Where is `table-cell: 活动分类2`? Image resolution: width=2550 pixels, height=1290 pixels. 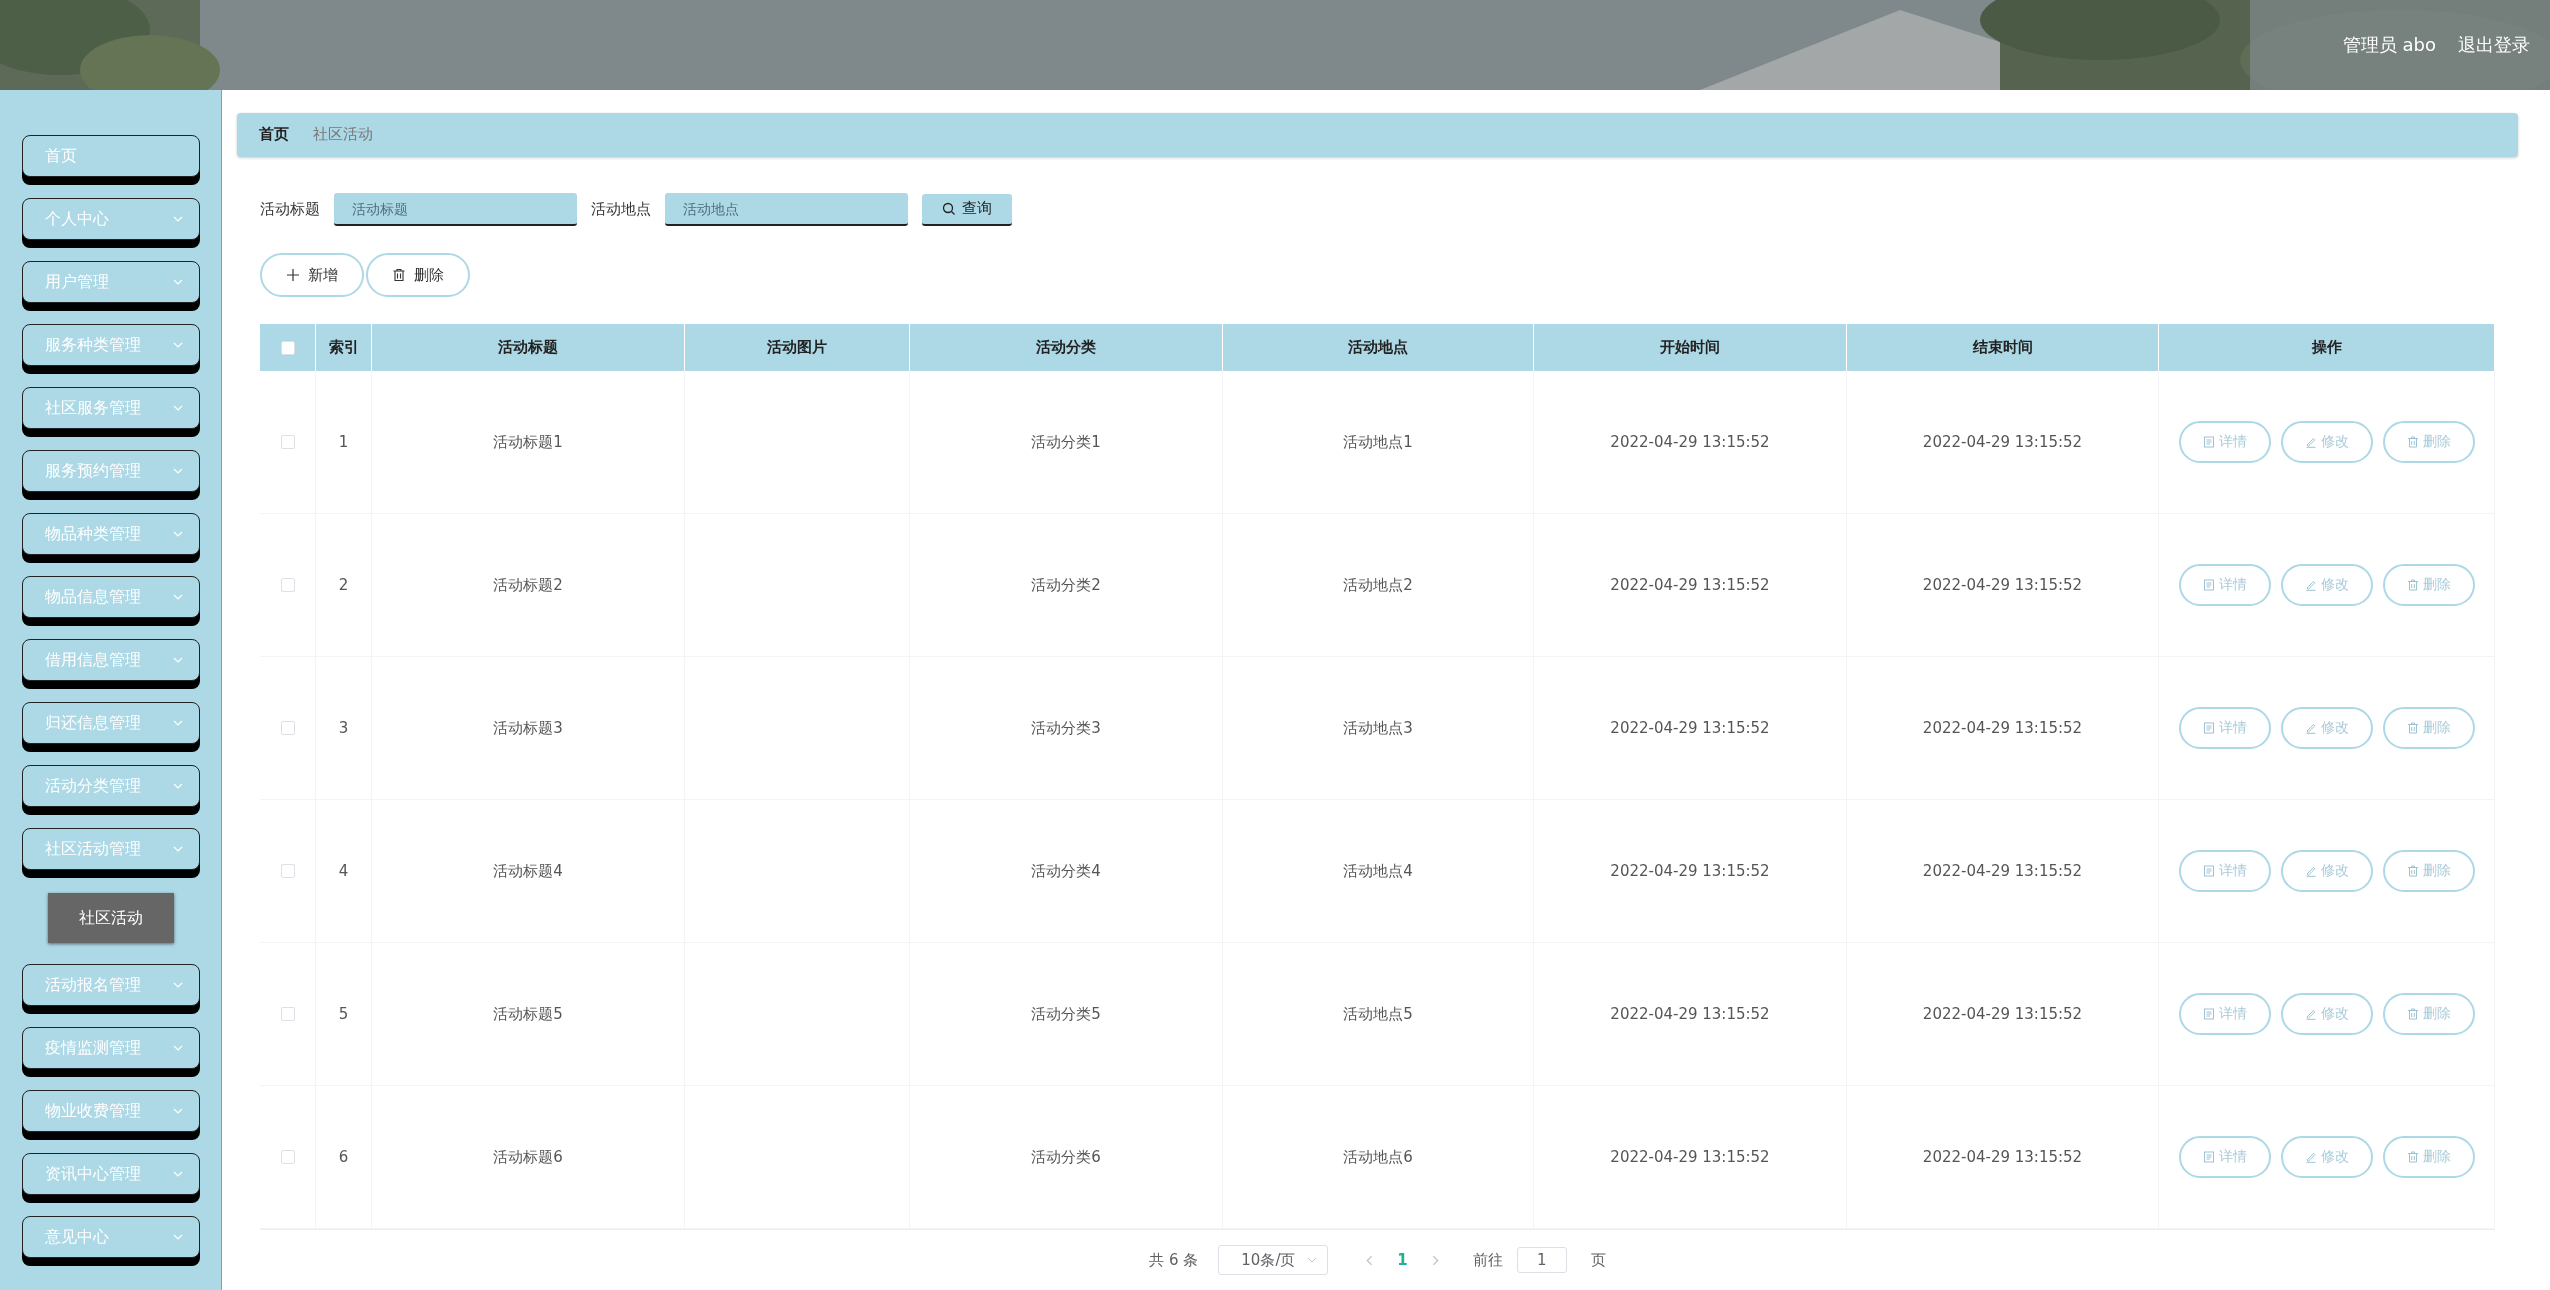
table-cell: 活动分类2 is located at coordinates (1066, 585).